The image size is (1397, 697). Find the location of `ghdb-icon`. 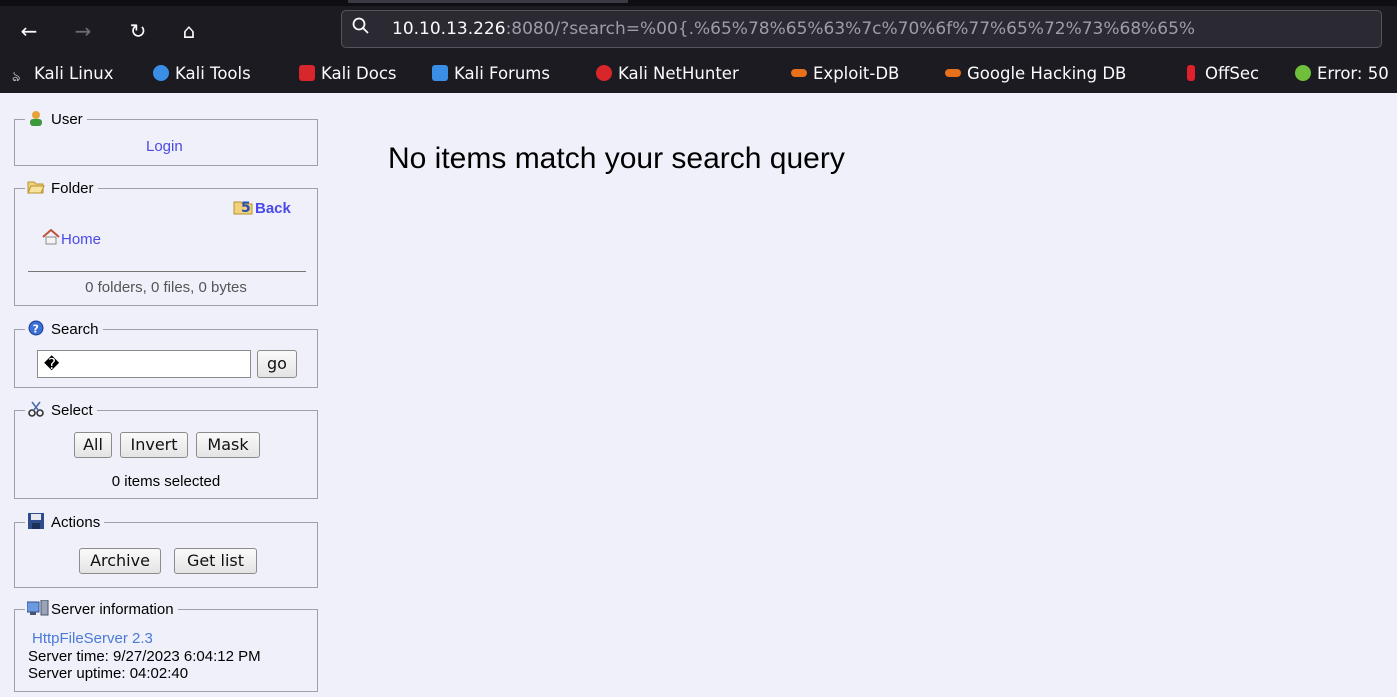

ghdb-icon is located at coordinates (953, 73).